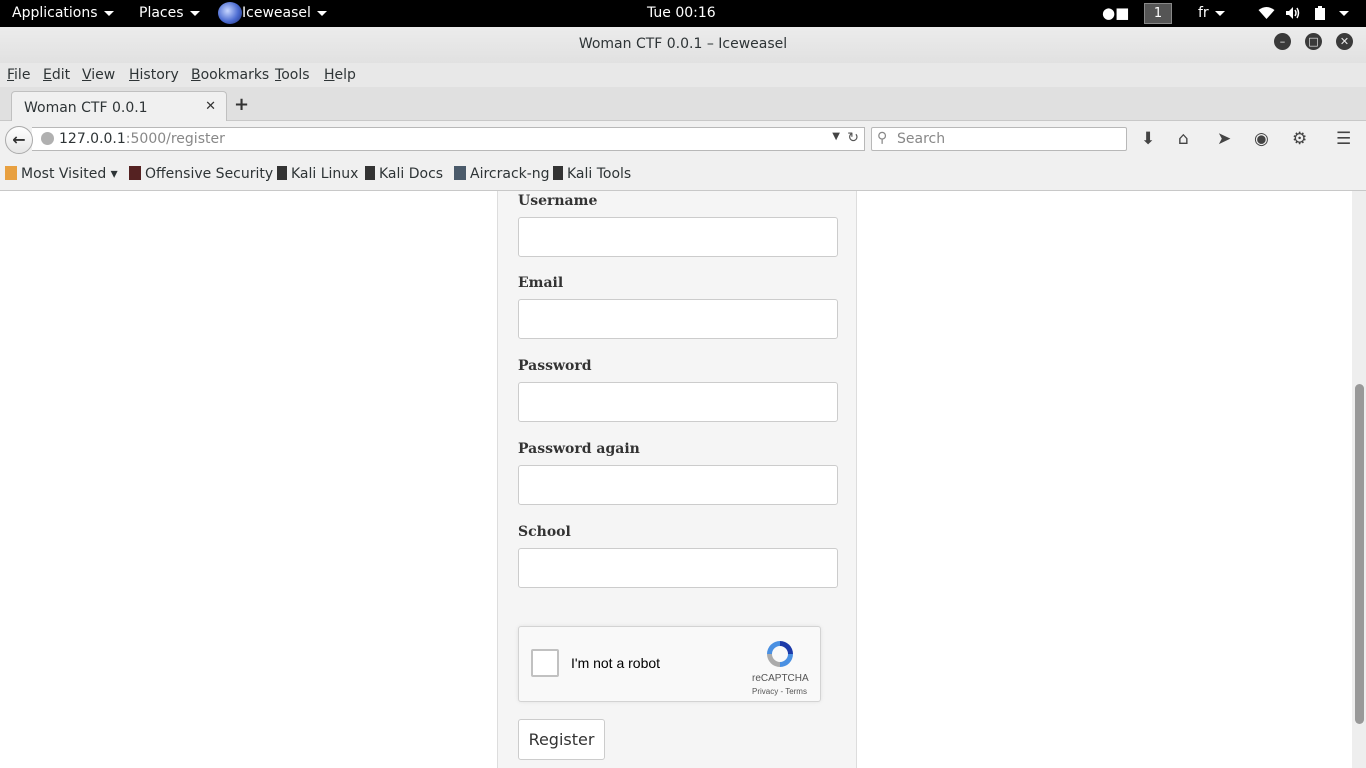 The height and width of the screenshot is (768, 1366). What do you see at coordinates (154, 75) in the screenshot?
I see `menu-history: History` at bounding box center [154, 75].